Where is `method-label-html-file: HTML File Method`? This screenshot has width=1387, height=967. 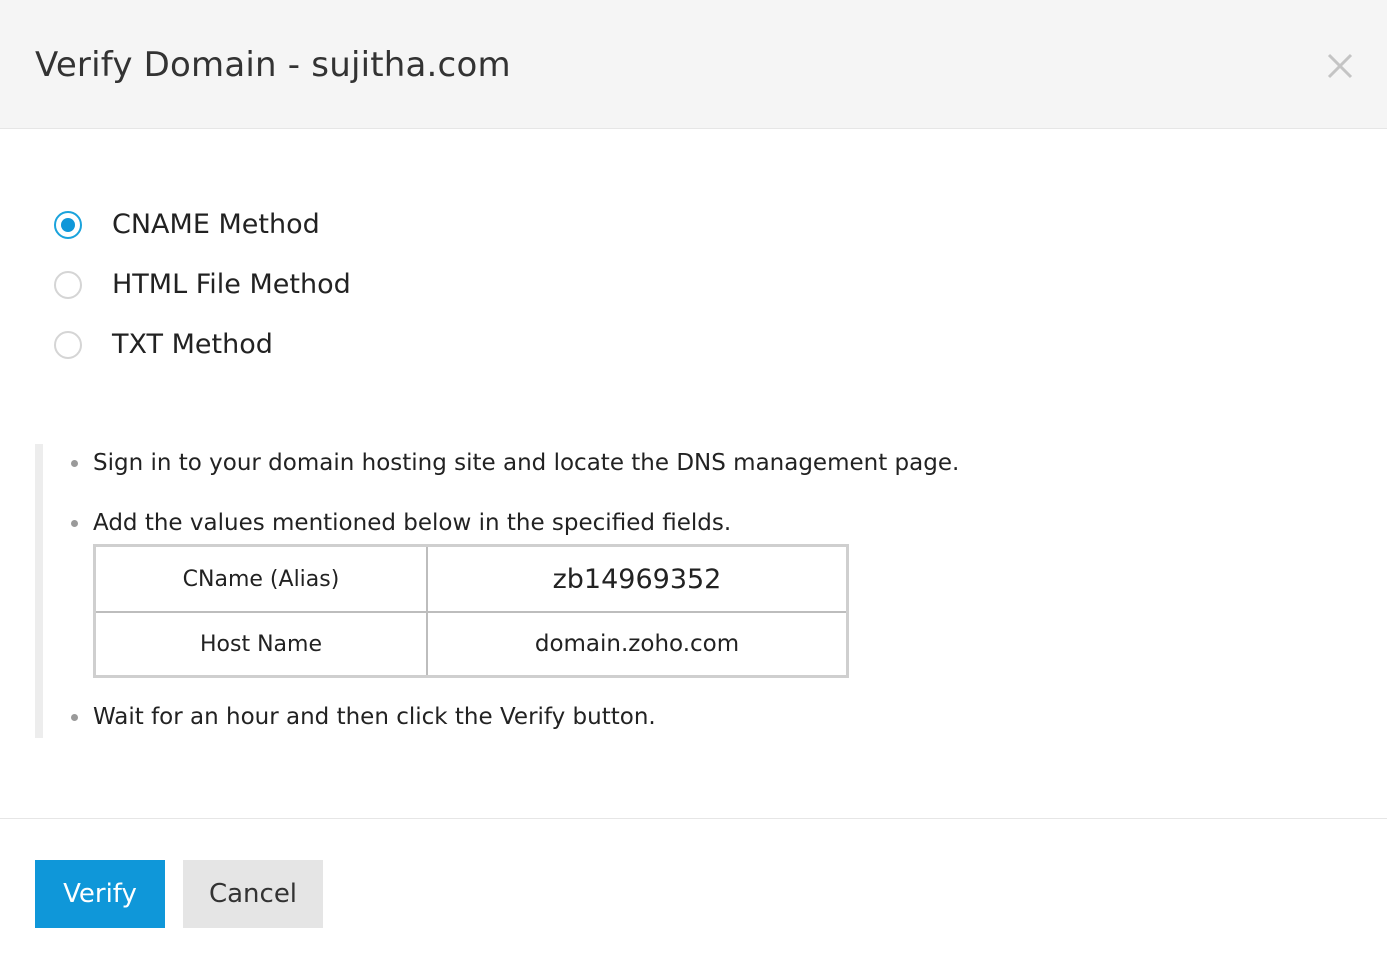 method-label-html-file: HTML File Method is located at coordinates (231, 284).